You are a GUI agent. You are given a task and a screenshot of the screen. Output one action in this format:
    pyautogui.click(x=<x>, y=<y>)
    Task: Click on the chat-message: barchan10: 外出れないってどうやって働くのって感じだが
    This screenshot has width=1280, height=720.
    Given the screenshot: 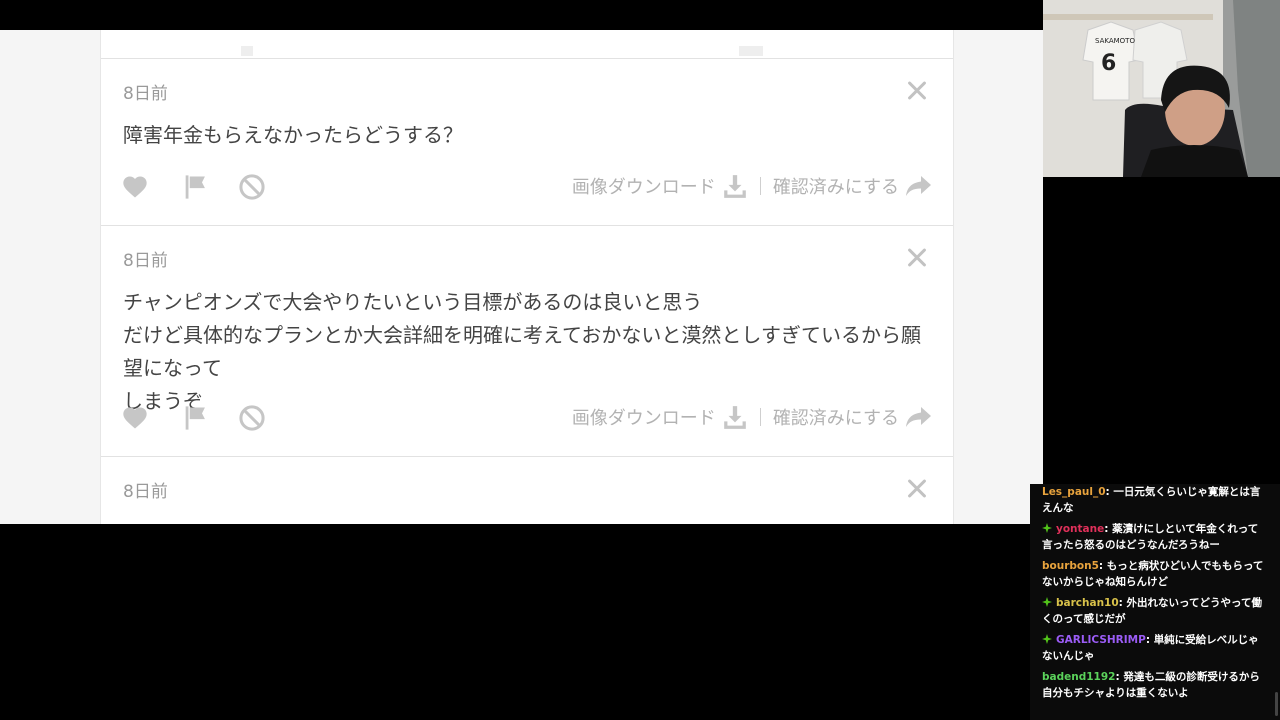 What is the action you would take?
    pyautogui.click(x=1152, y=611)
    